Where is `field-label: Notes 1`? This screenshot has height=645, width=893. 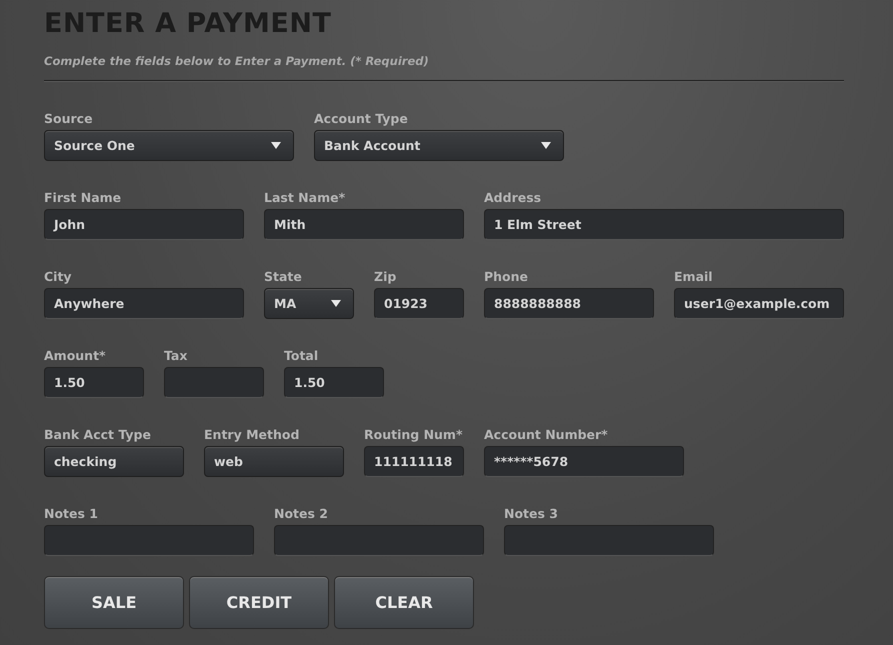
field-label: Notes 1 is located at coordinates (71, 514).